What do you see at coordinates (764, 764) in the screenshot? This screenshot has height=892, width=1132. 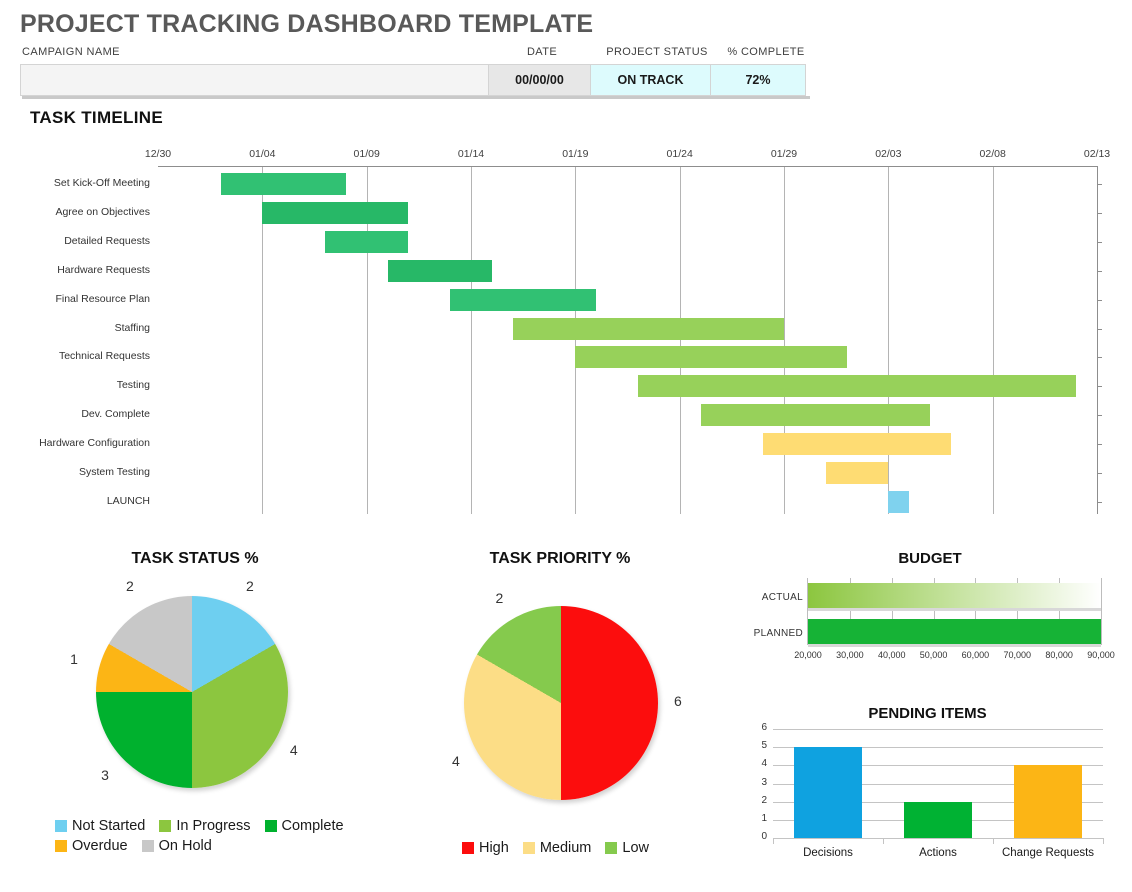 I see `pending-y-tick: 4` at bounding box center [764, 764].